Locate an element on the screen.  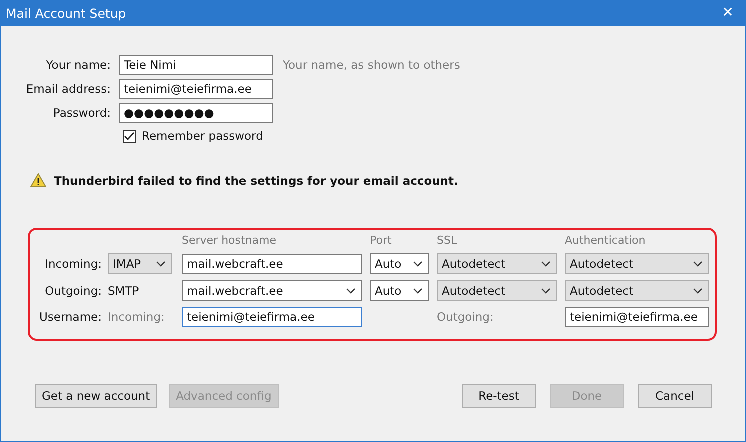
checkbox is located at coordinates (129, 136).